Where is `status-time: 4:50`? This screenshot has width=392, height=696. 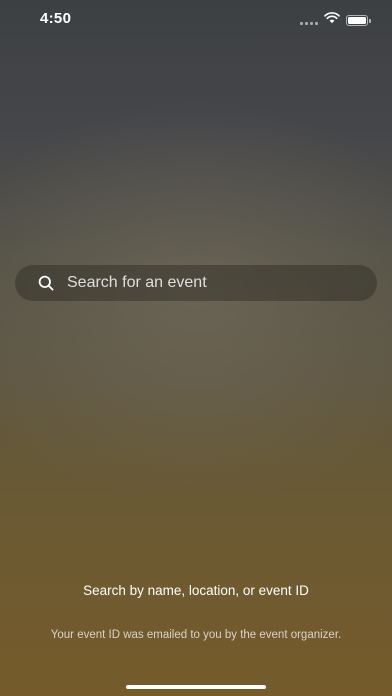 status-time: 4:50 is located at coordinates (56, 18).